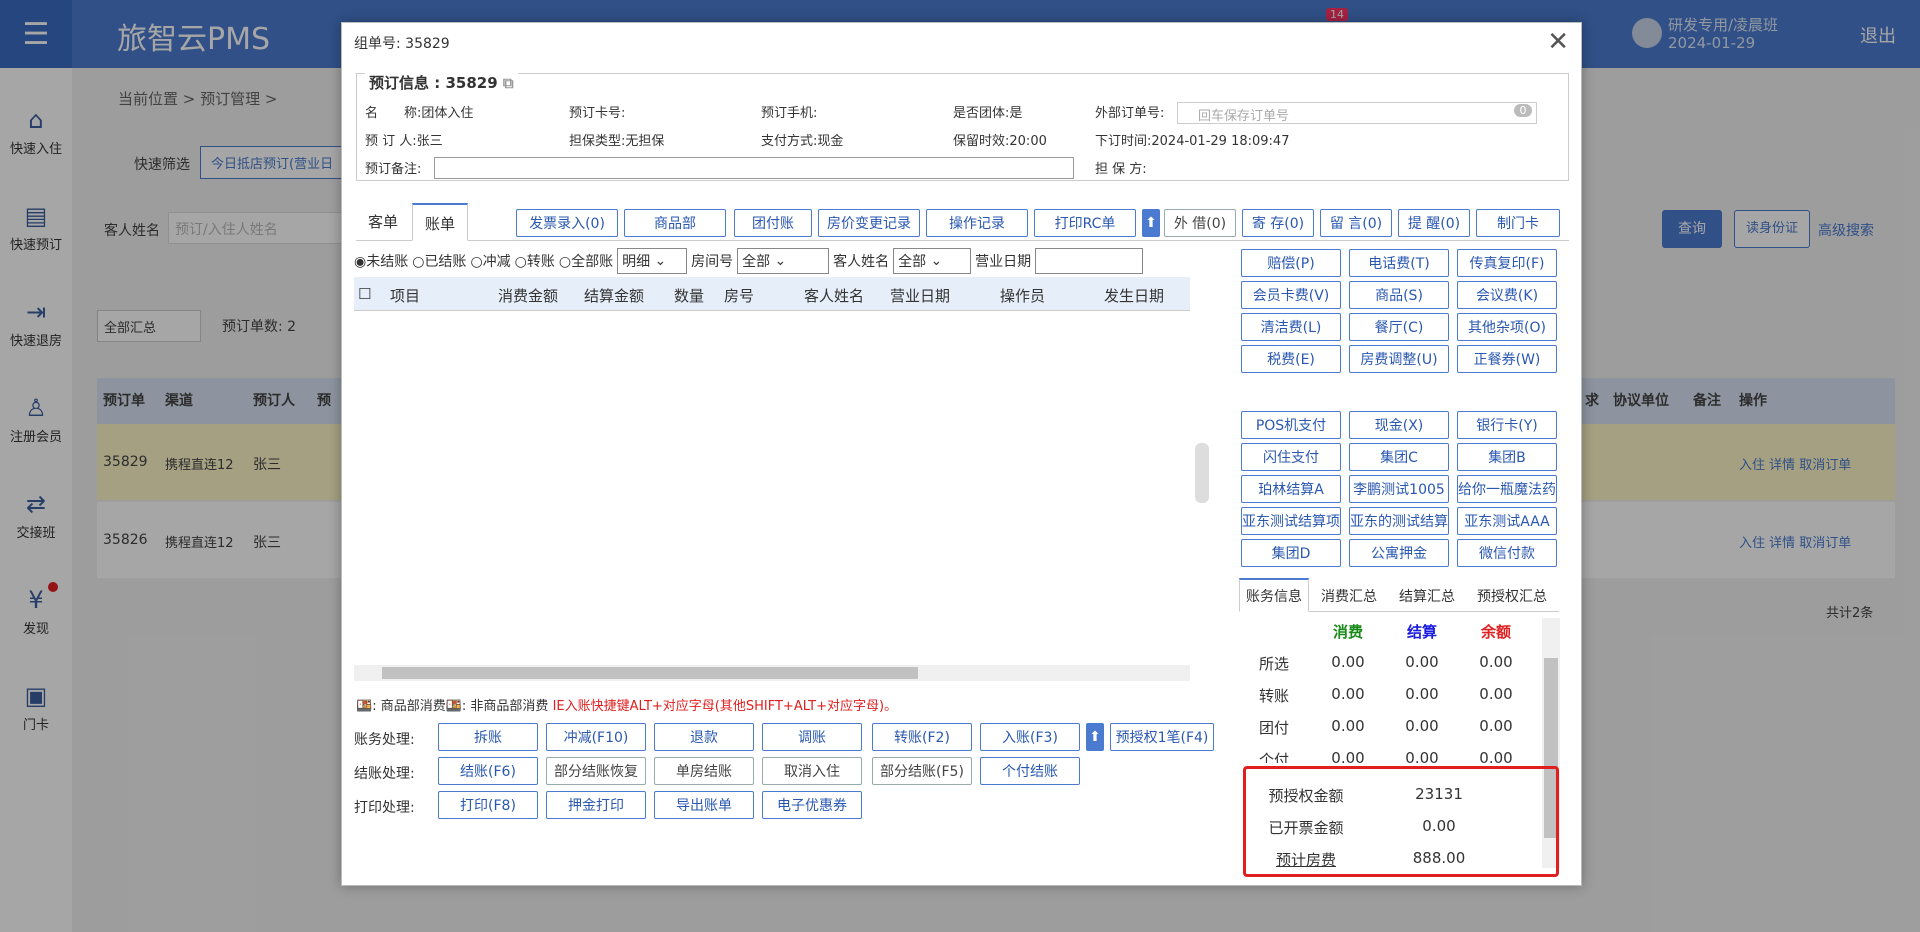  I want to click on preauth-button: 预授权1笔(F4), so click(1162, 737).